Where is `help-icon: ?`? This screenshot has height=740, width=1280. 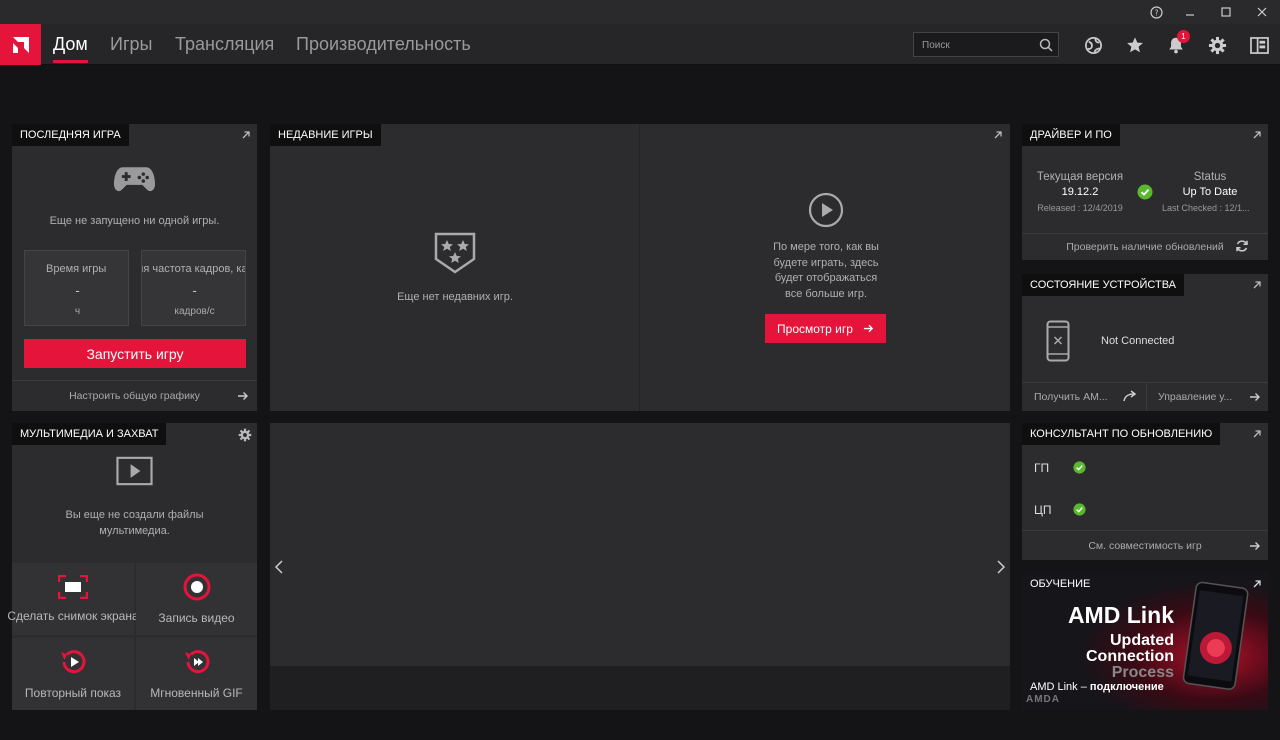 help-icon: ? is located at coordinates (1156, 12).